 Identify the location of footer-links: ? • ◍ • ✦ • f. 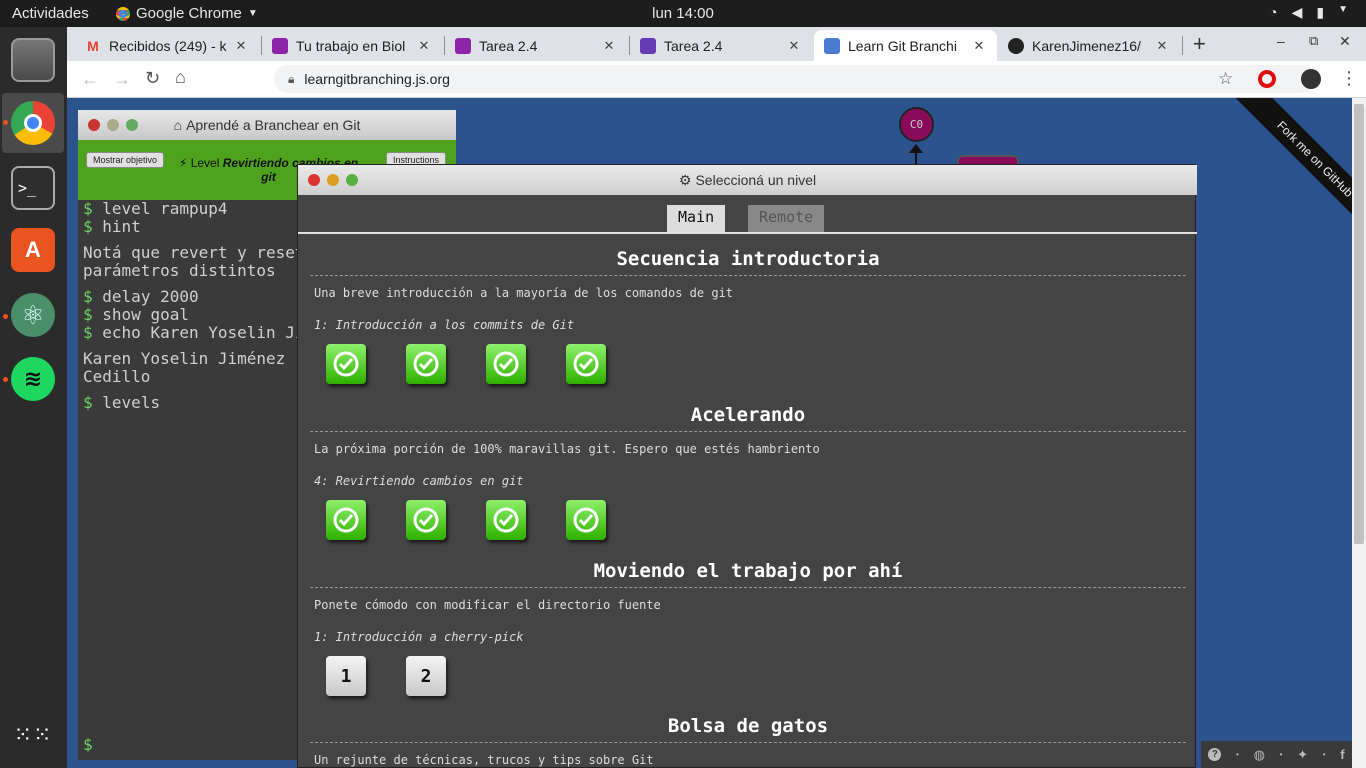
(1276, 754).